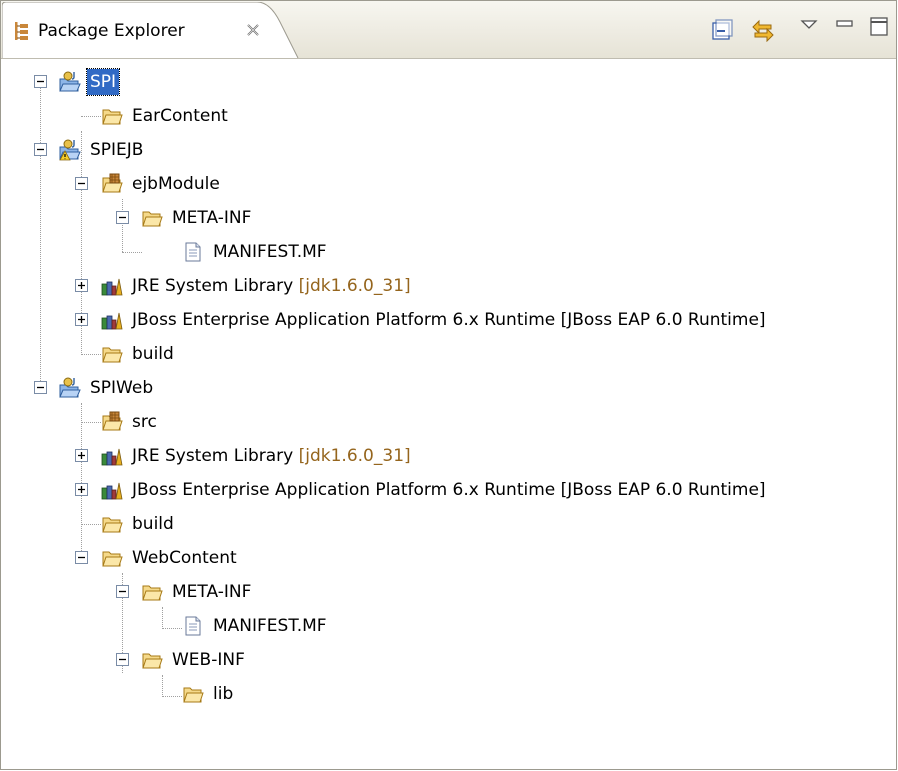  What do you see at coordinates (809, 26) in the screenshot?
I see `view-menu-icon` at bounding box center [809, 26].